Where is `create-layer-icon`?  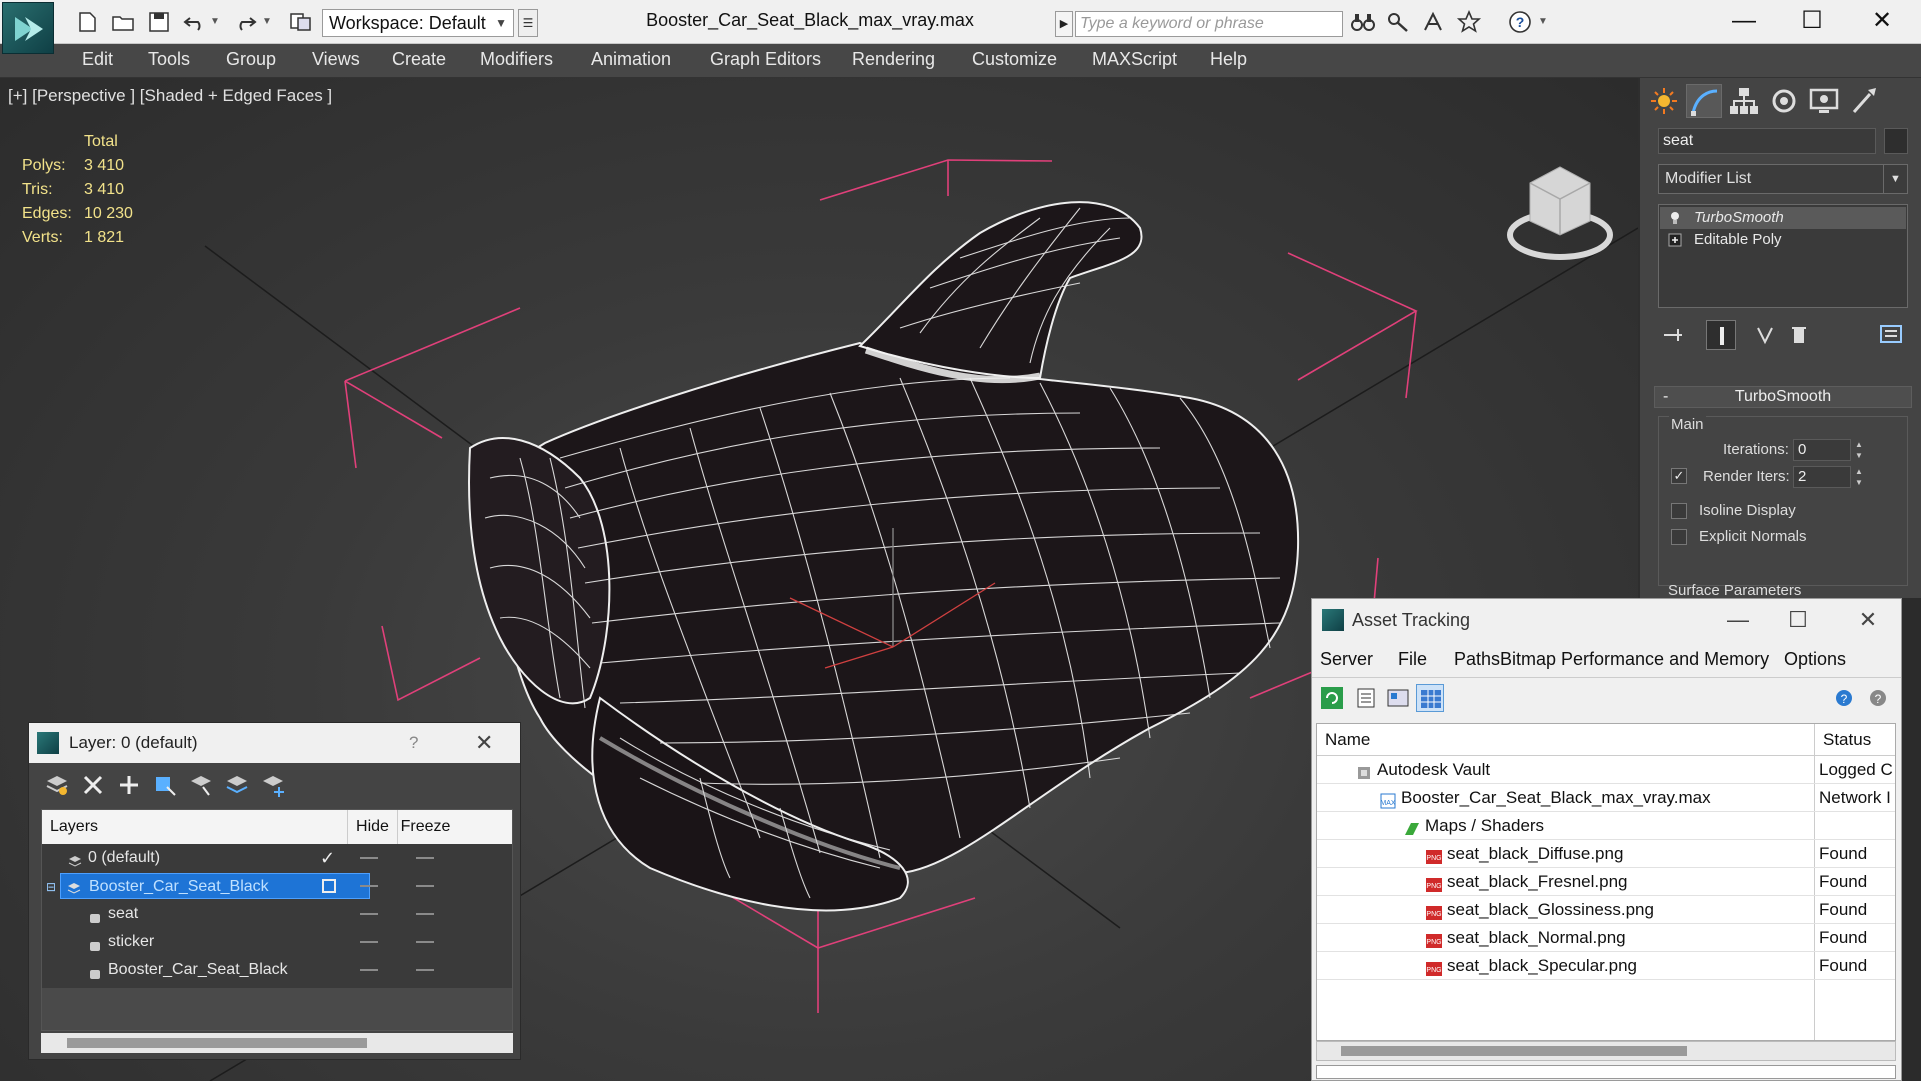 create-layer-icon is located at coordinates (57, 785).